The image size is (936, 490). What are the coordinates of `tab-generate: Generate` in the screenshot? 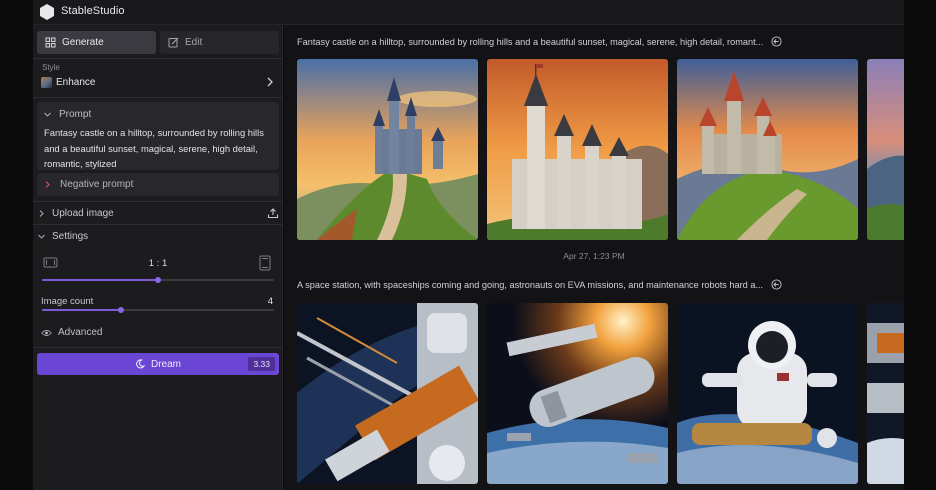 It's located at (96, 42).